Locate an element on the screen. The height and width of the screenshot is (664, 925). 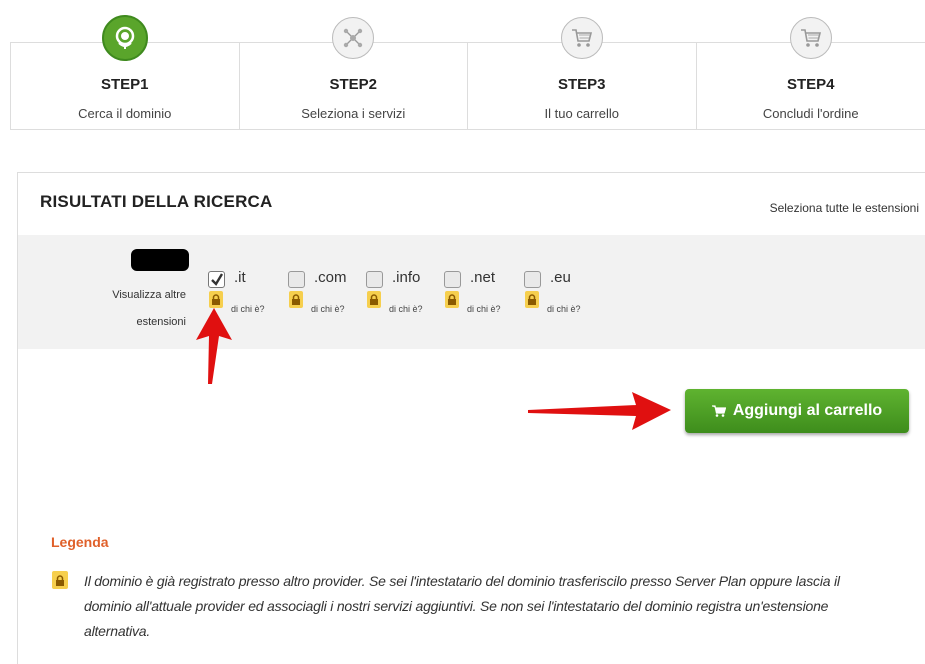
extension-name: .net is located at coordinates (483, 277).